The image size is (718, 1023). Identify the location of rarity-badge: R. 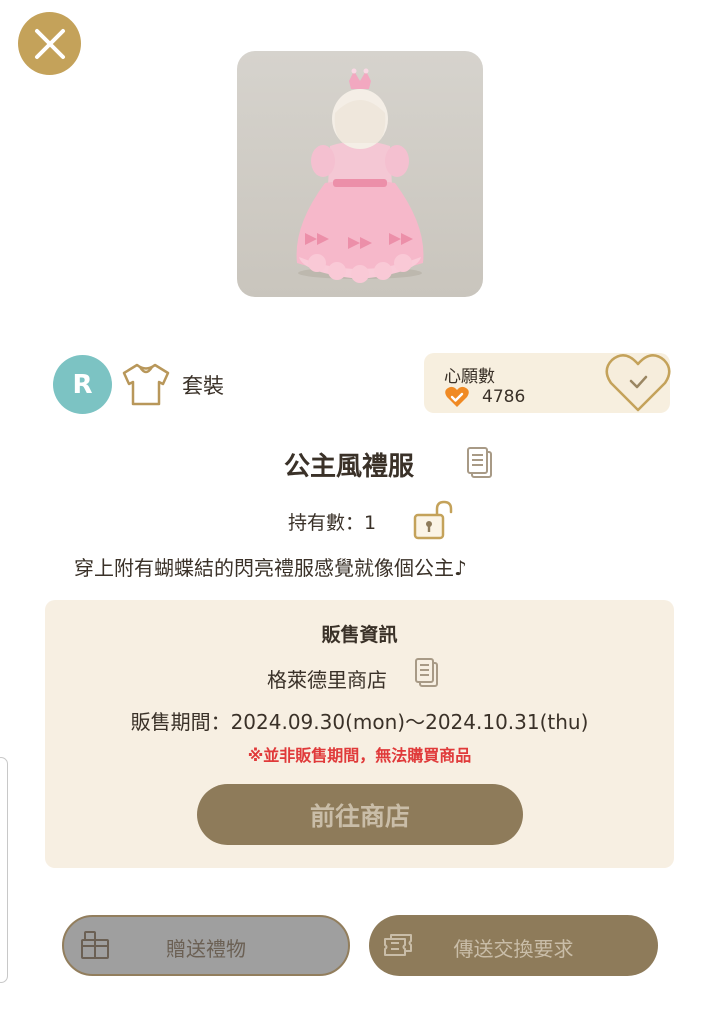
(82, 384).